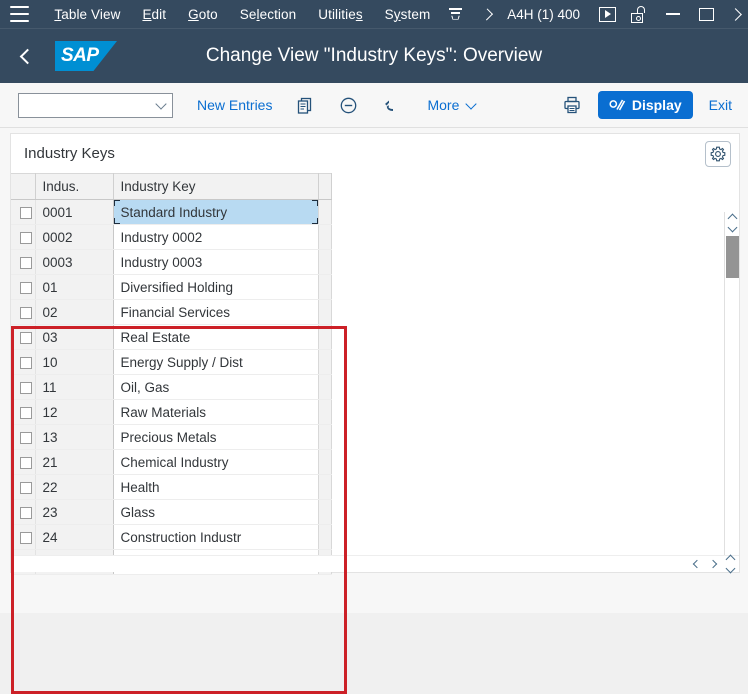  I want to click on cell-industry-key: Standard Industry, so click(215, 212).